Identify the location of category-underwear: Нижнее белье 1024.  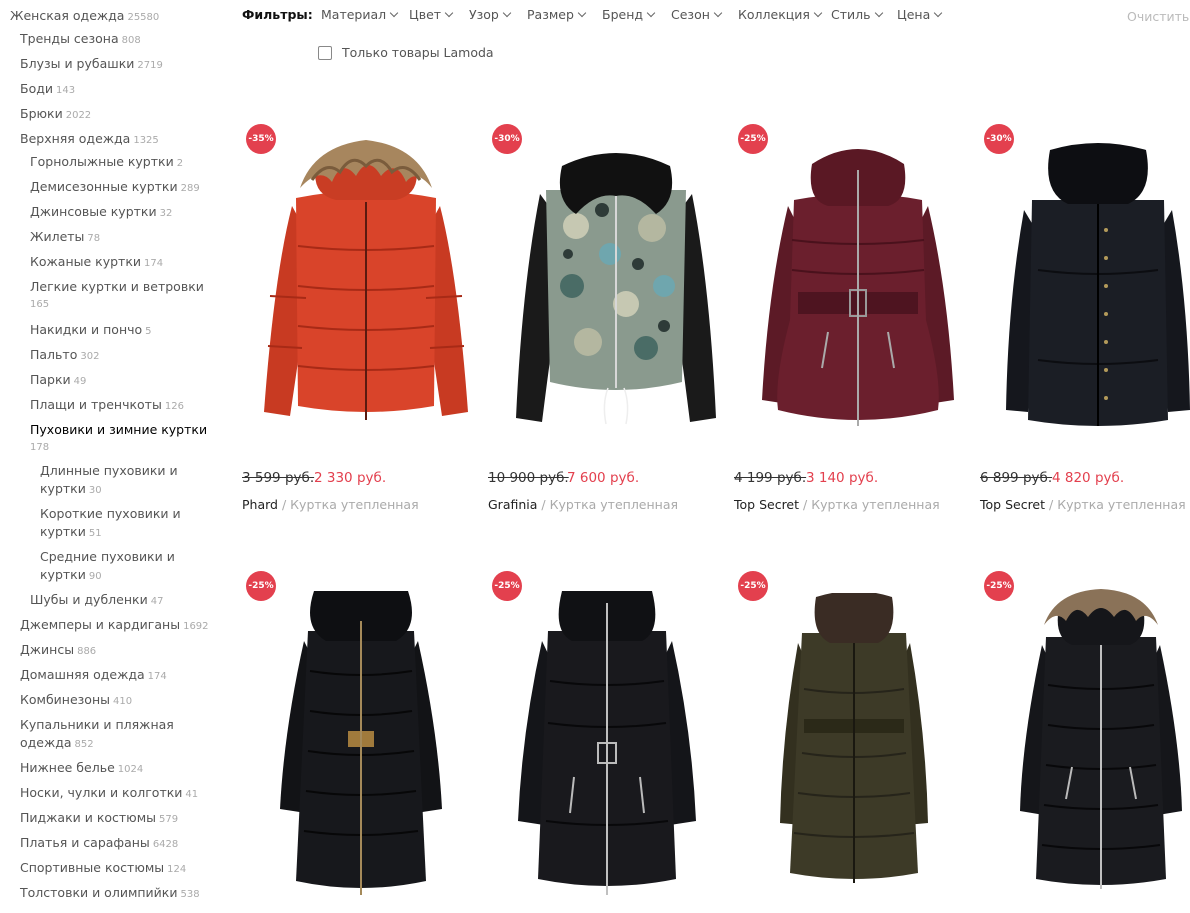
(81, 769).